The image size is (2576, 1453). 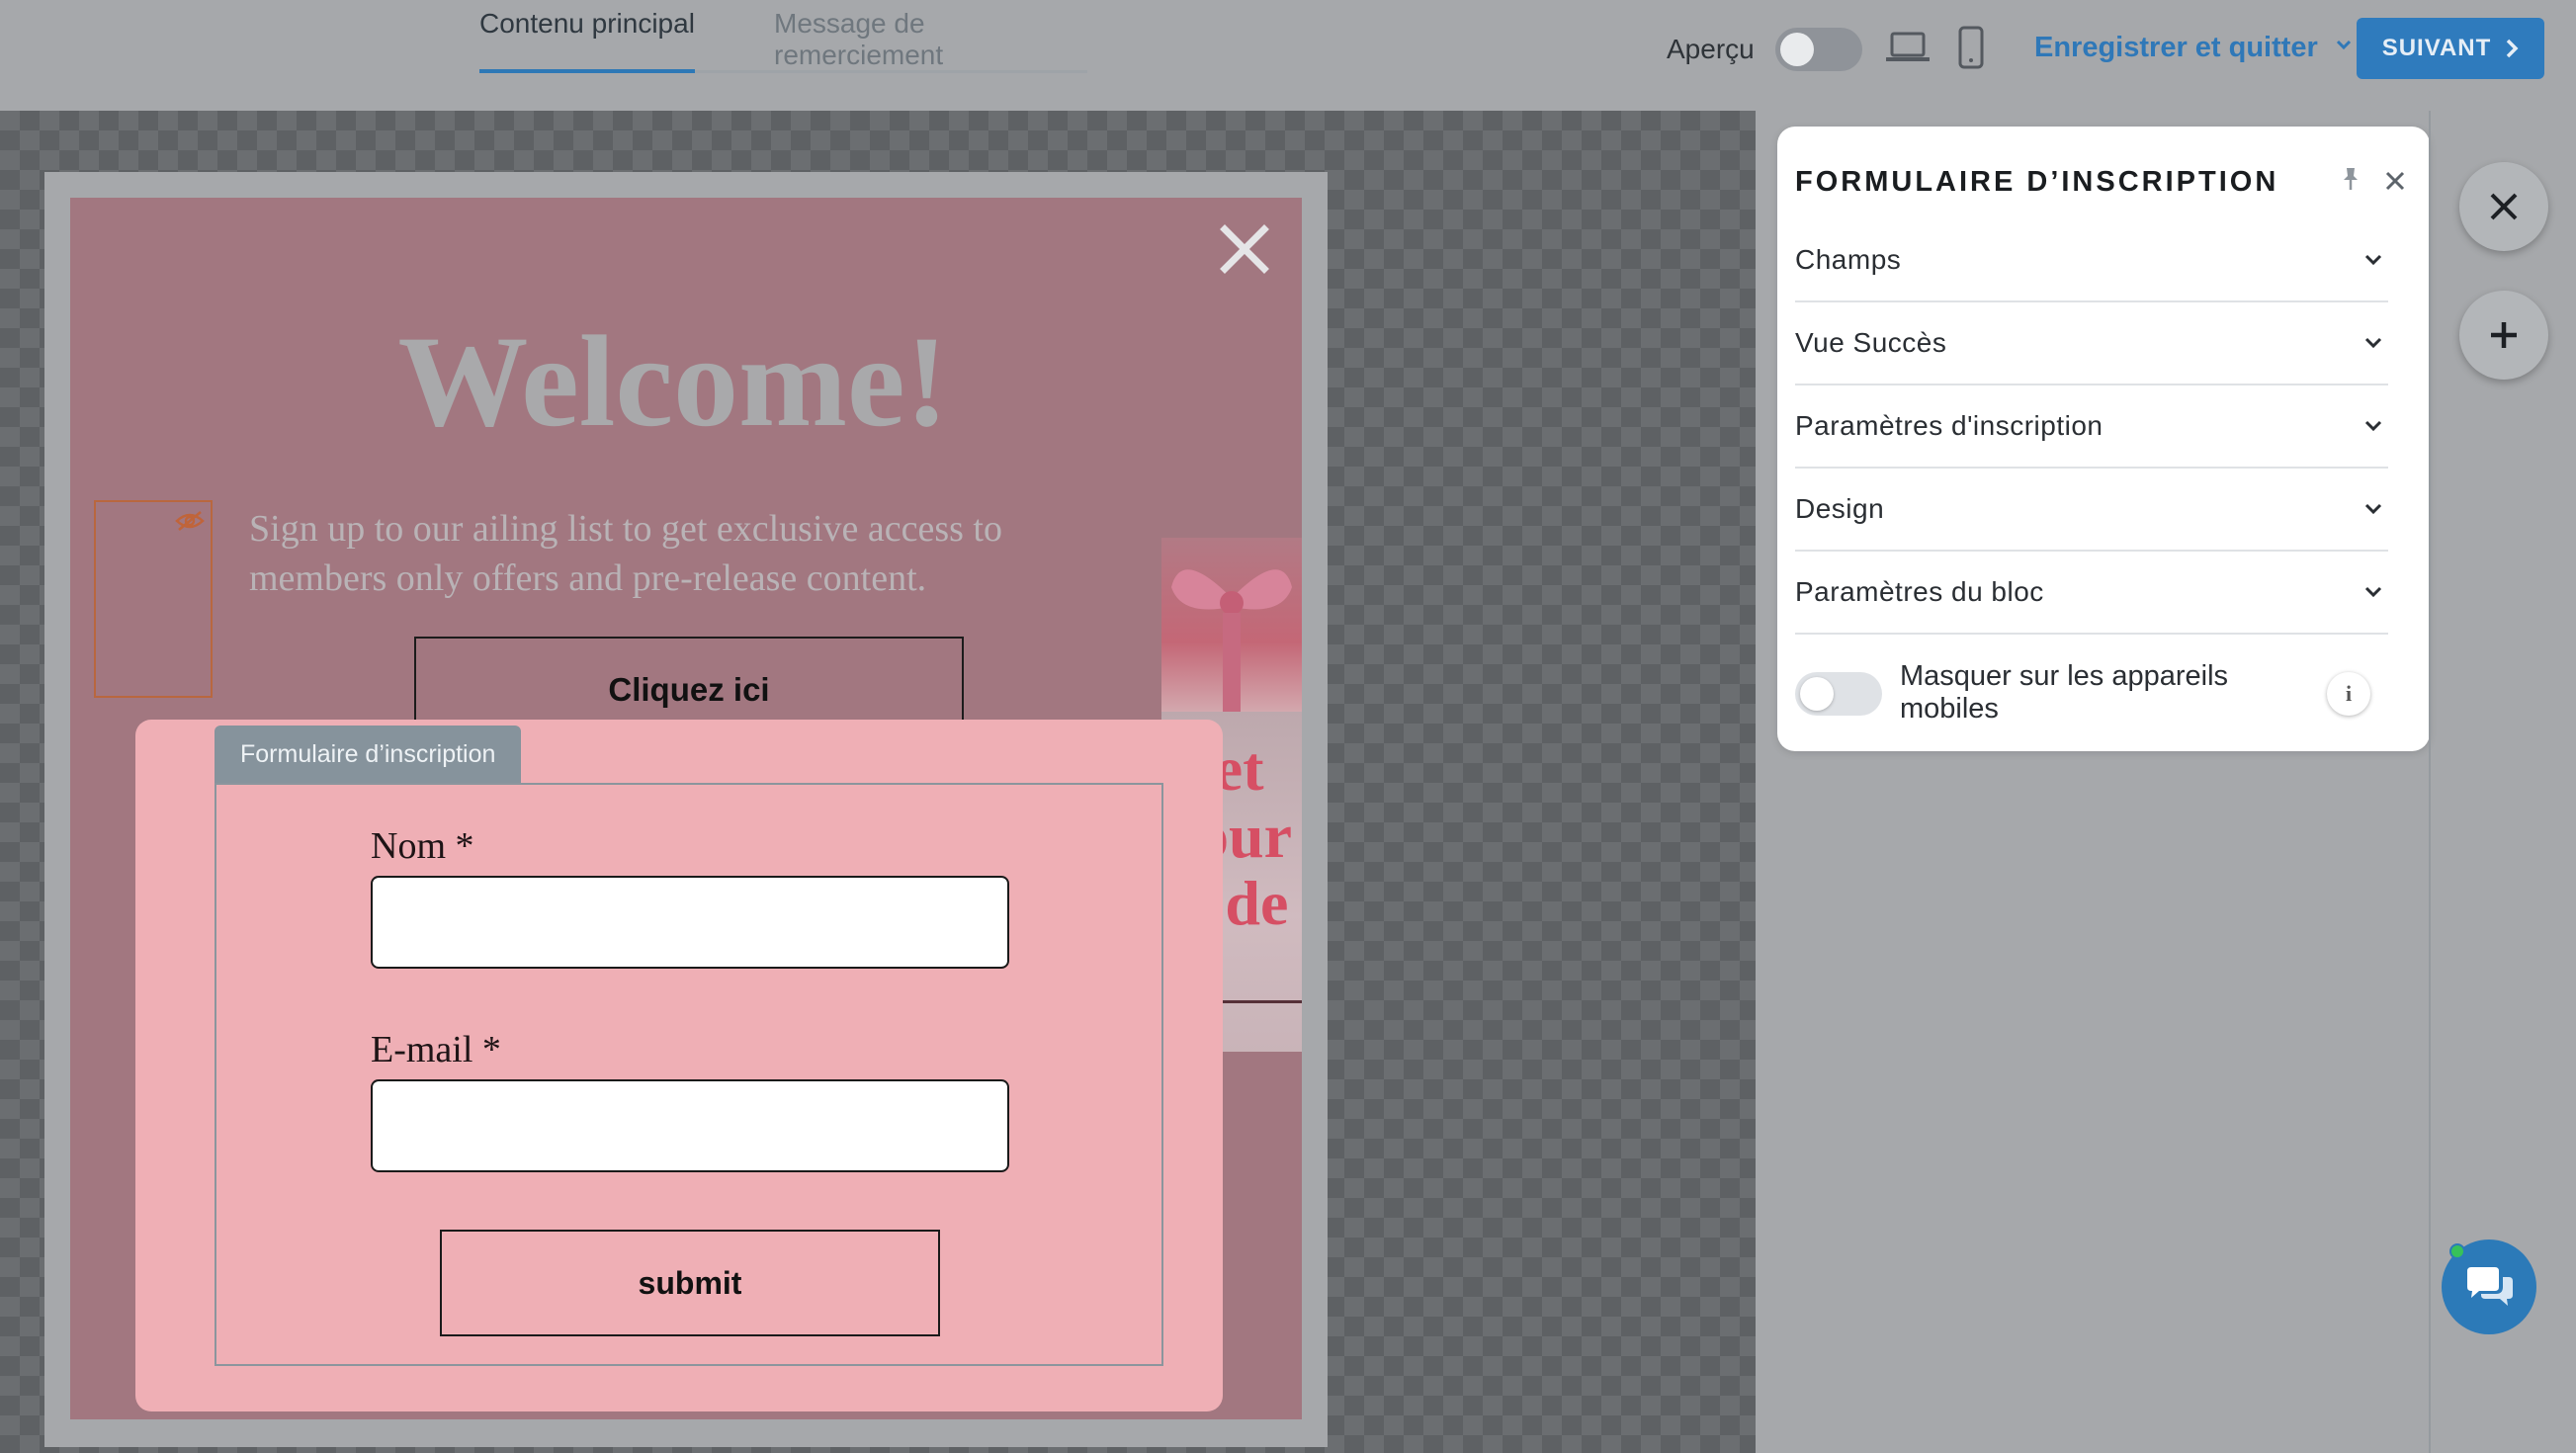 I want to click on section-signup-settings: Paramètres d'inscription, so click(x=2091, y=427).